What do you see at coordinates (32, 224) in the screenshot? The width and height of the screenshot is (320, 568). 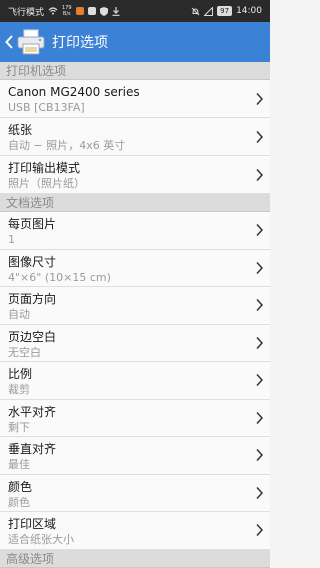 I see `row-label: 每页图片` at bounding box center [32, 224].